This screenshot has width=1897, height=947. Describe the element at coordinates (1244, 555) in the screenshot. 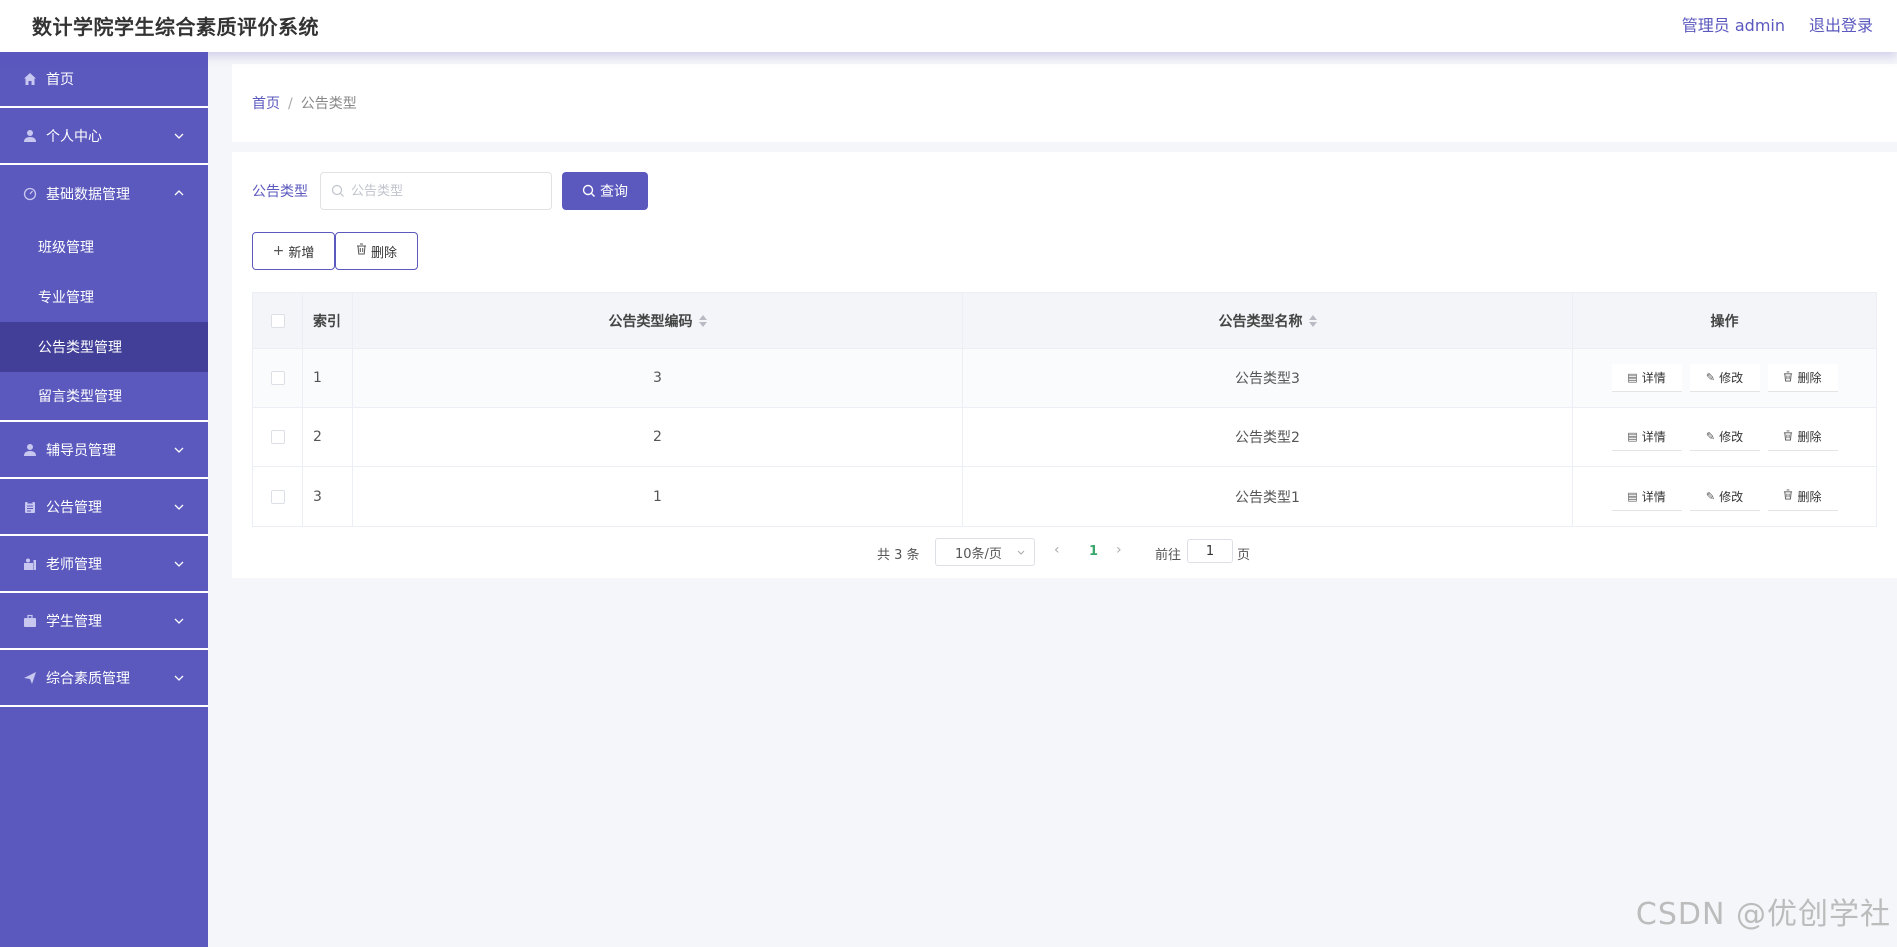

I see `page-unit-label: 页` at that location.